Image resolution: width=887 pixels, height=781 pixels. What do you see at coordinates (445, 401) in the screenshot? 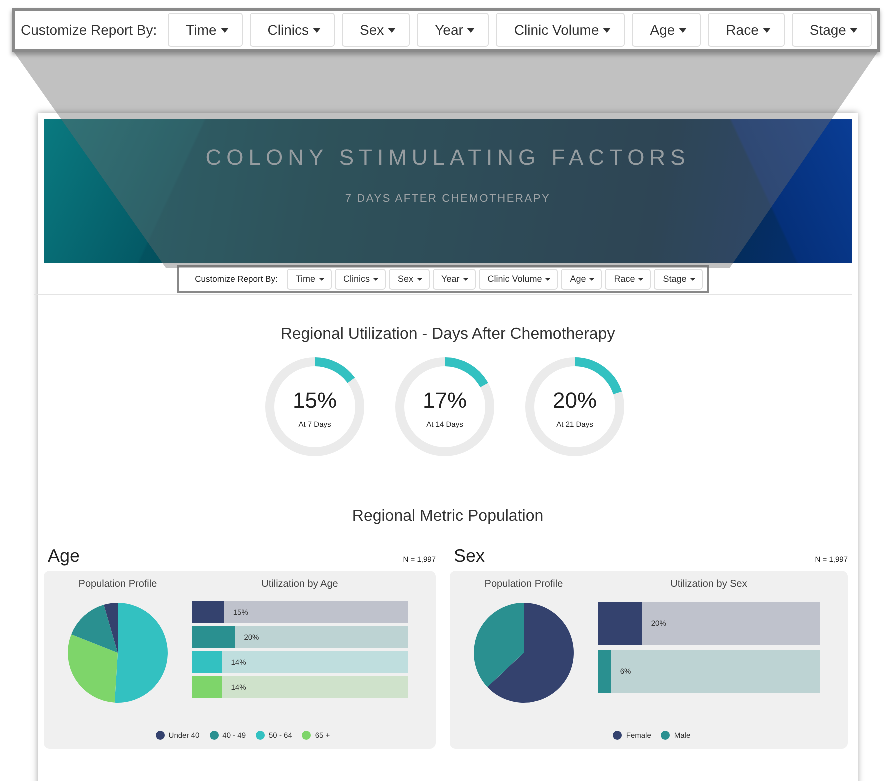
I see `gauge-value: 17%` at bounding box center [445, 401].